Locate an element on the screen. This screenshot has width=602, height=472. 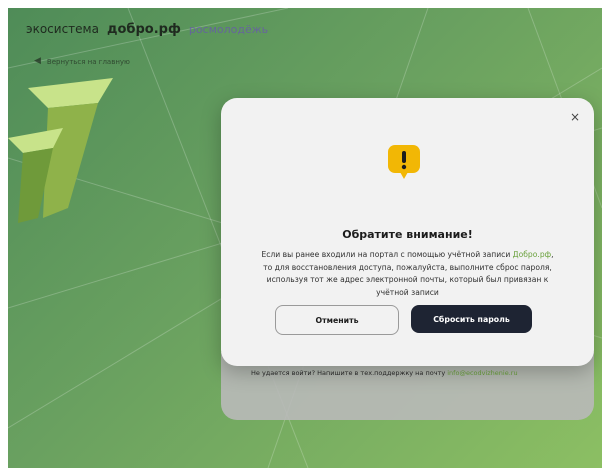
cancel-button: Отменить is located at coordinates (337, 320).